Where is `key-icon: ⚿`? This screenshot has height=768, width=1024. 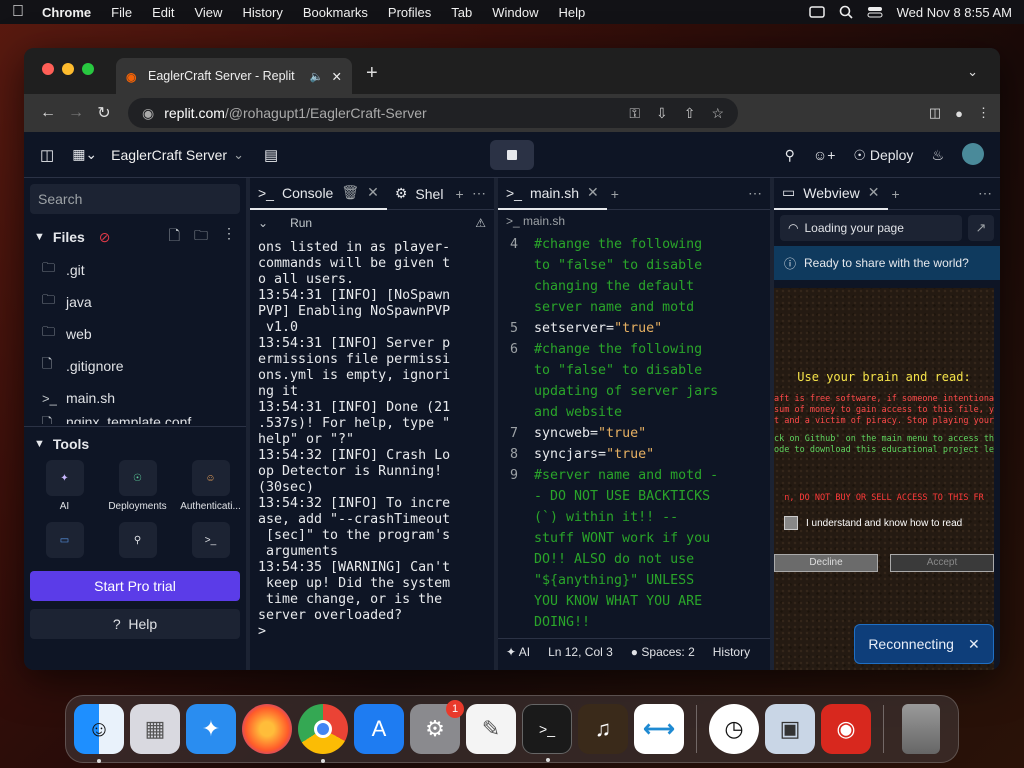
key-icon: ⚿ is located at coordinates (634, 113).